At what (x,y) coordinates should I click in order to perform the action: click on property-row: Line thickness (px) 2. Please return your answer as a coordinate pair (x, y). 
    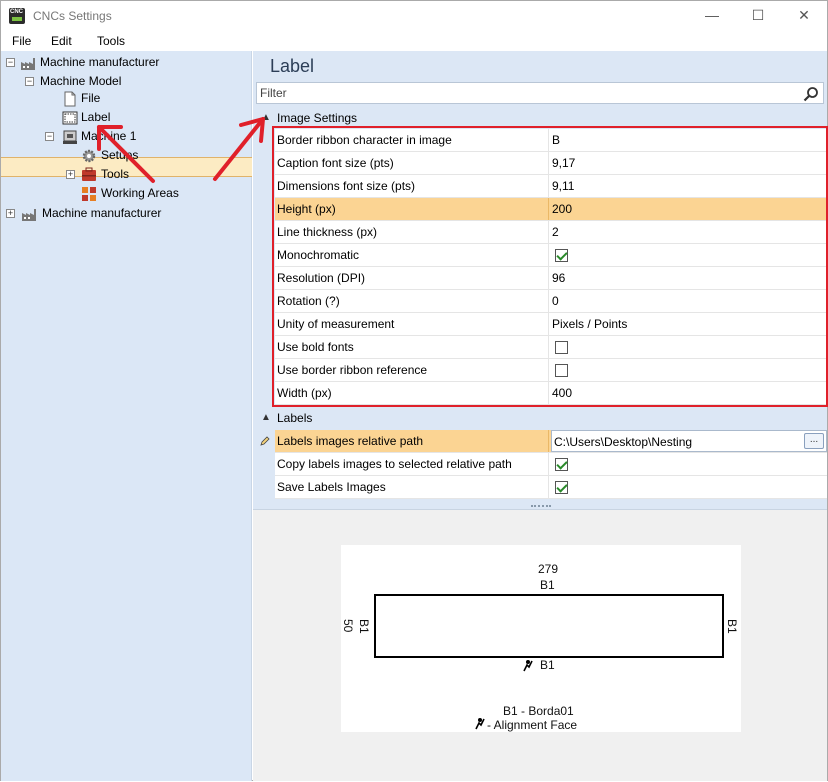
    Looking at the image, I should click on (551, 232).